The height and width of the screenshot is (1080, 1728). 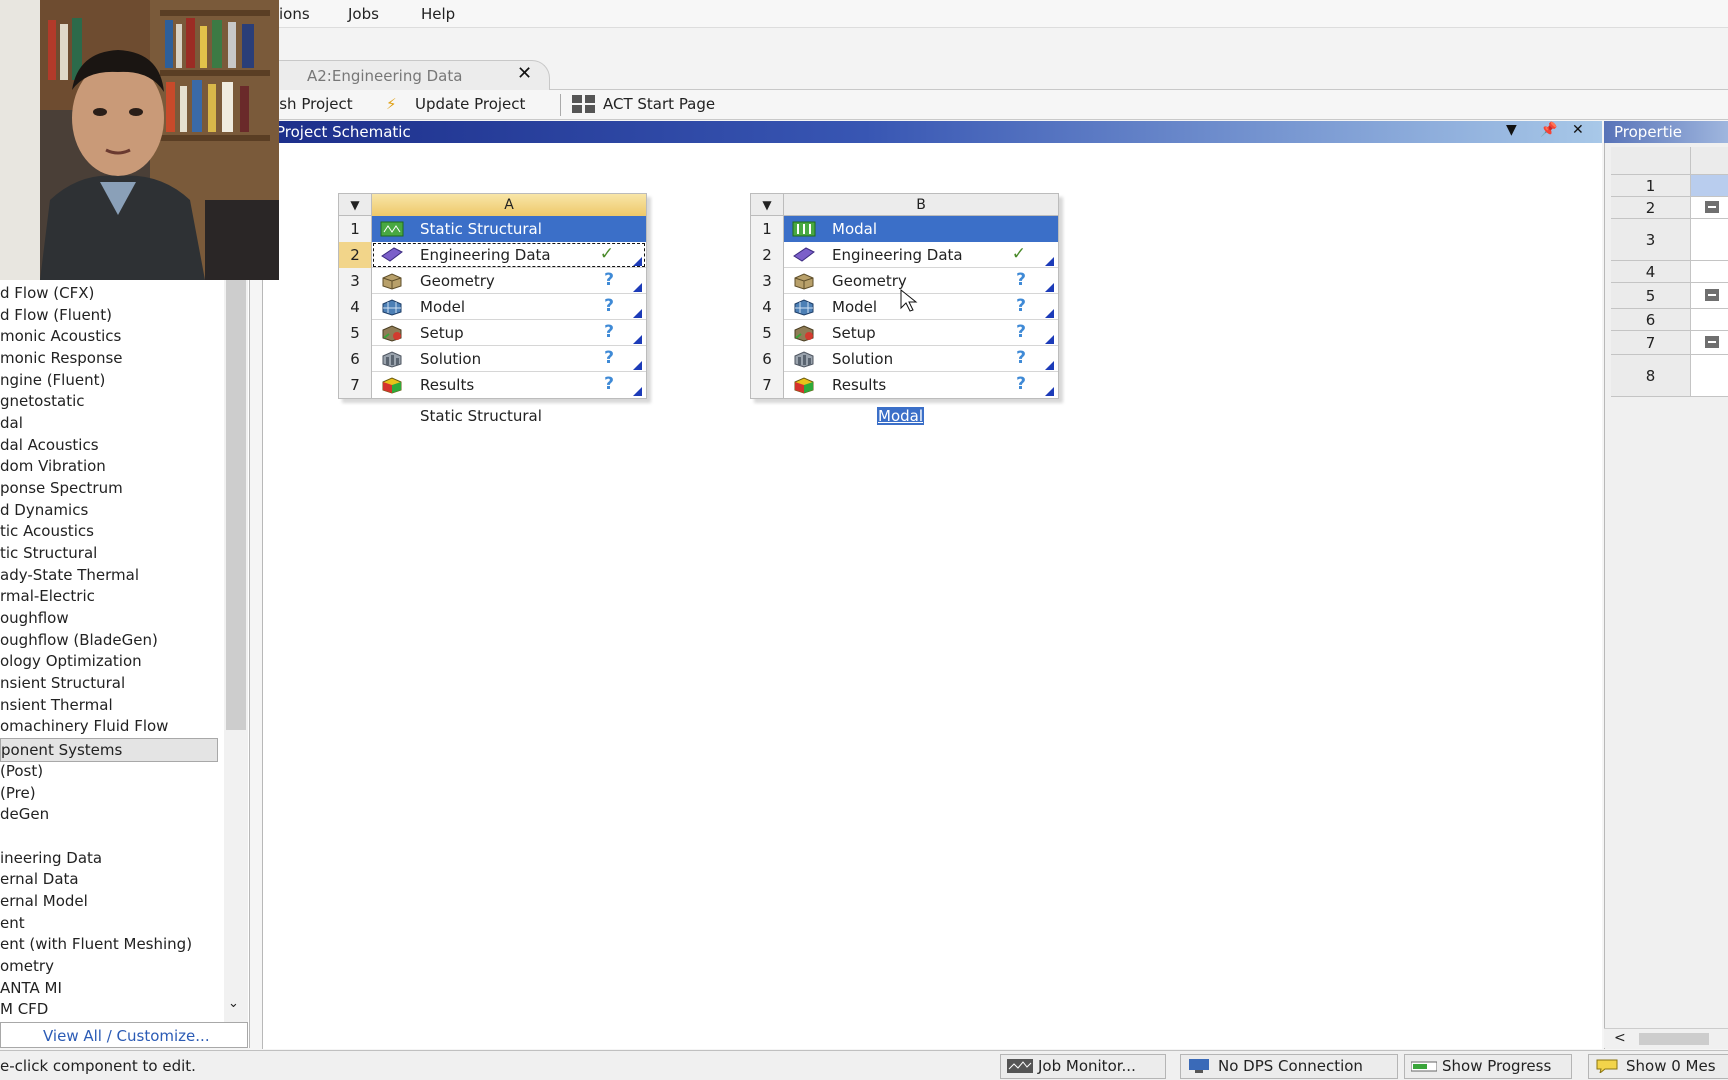 I want to click on toolbox-item: ANTA MI, so click(x=31, y=988).